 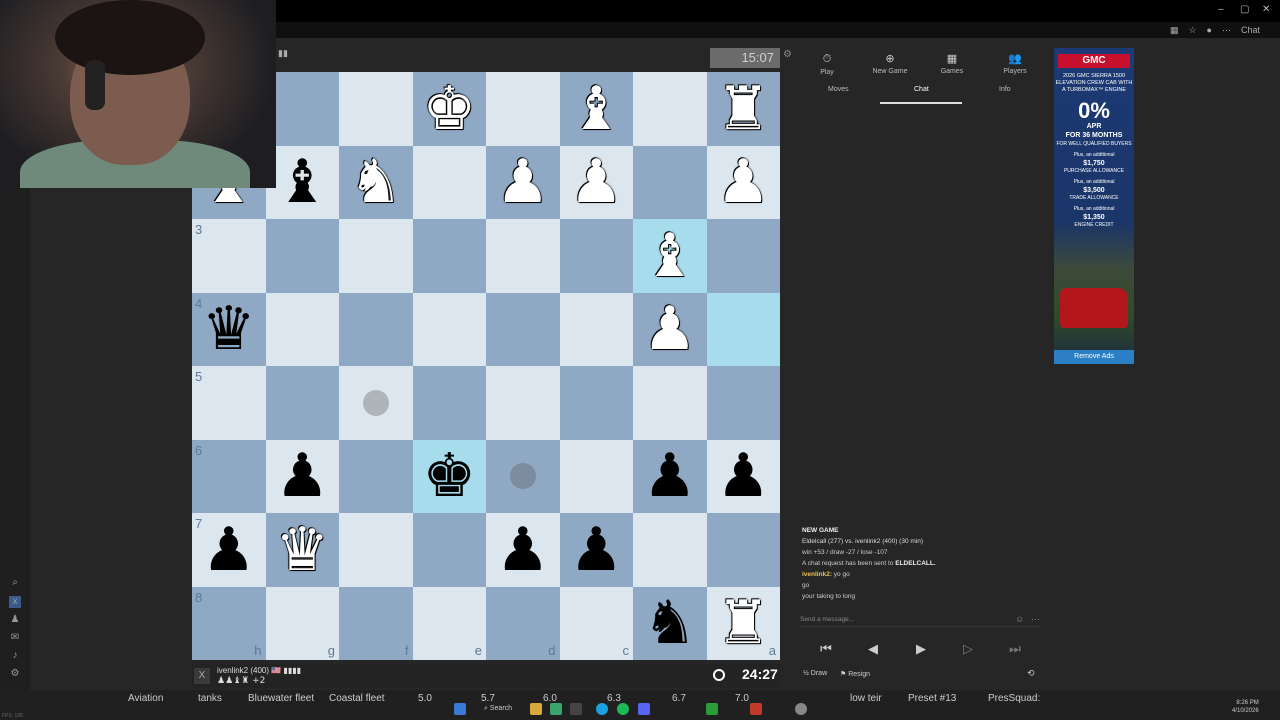 What do you see at coordinates (744, 183) in the screenshot?
I see `white-piece-a2: ♟` at bounding box center [744, 183].